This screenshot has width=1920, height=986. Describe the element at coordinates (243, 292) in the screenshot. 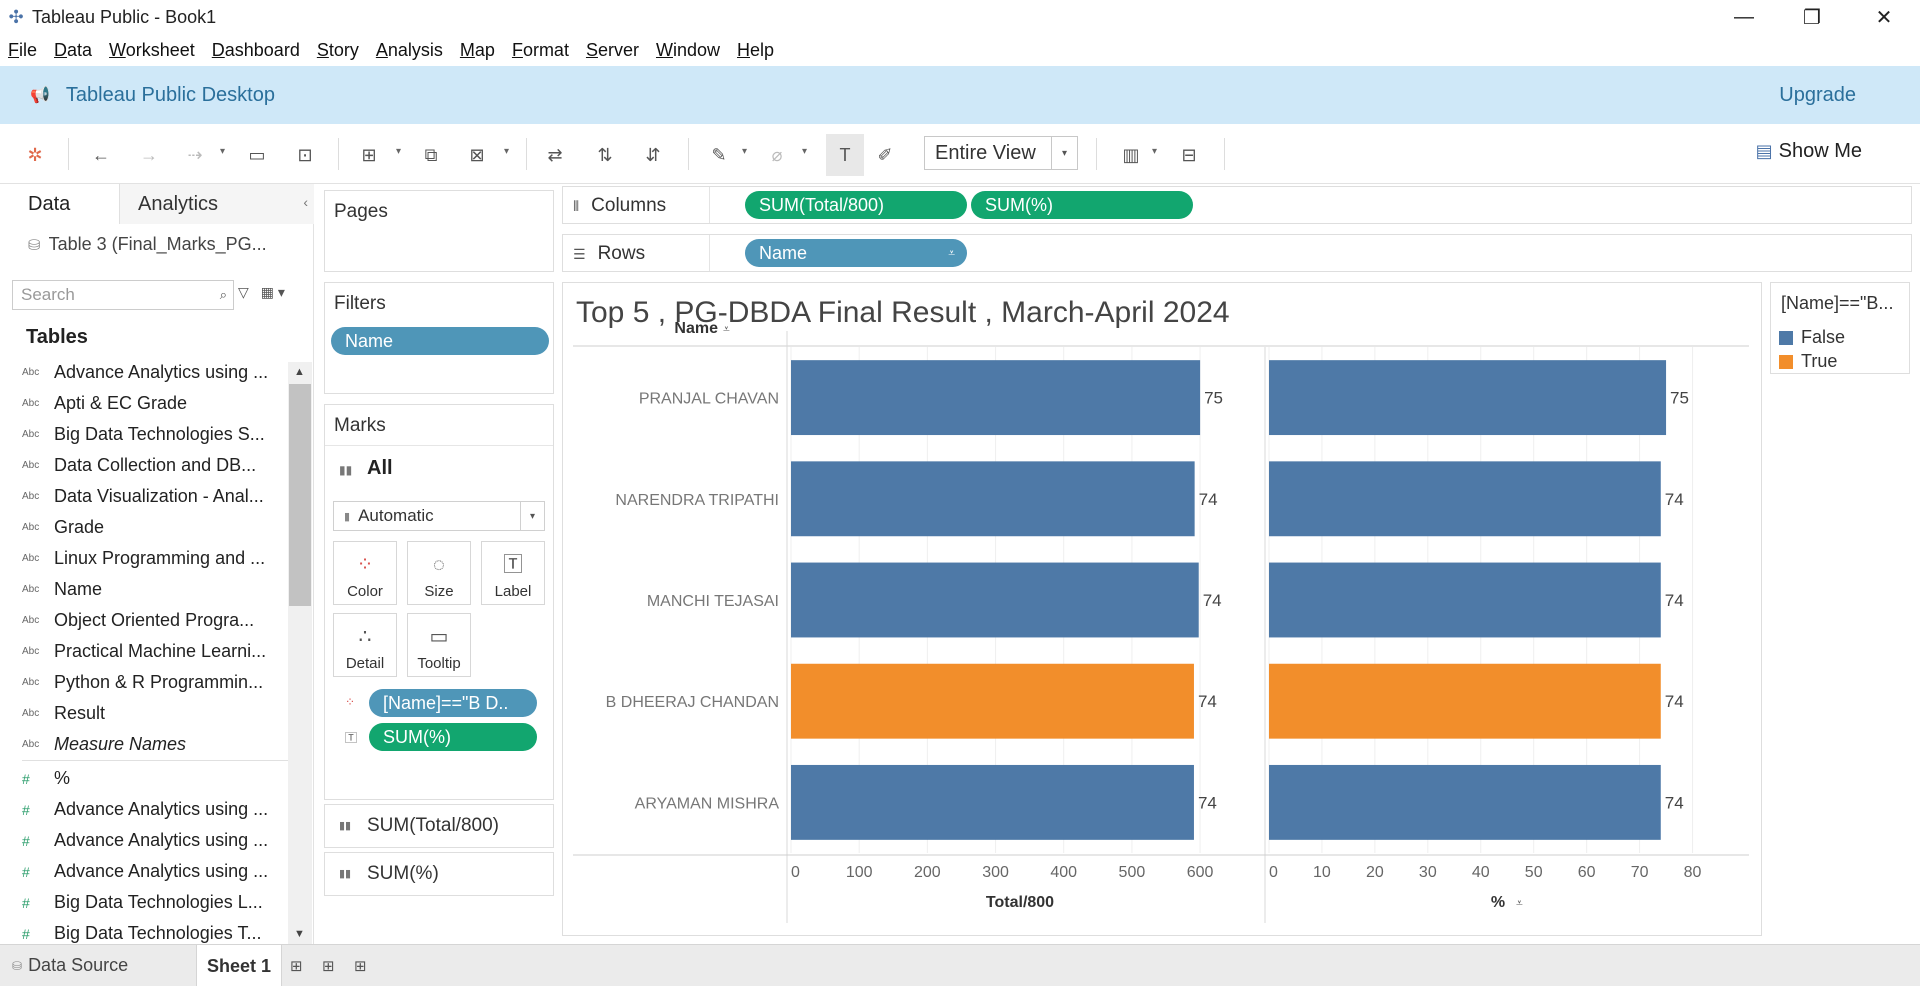

I see `filter-icon: ▽` at that location.